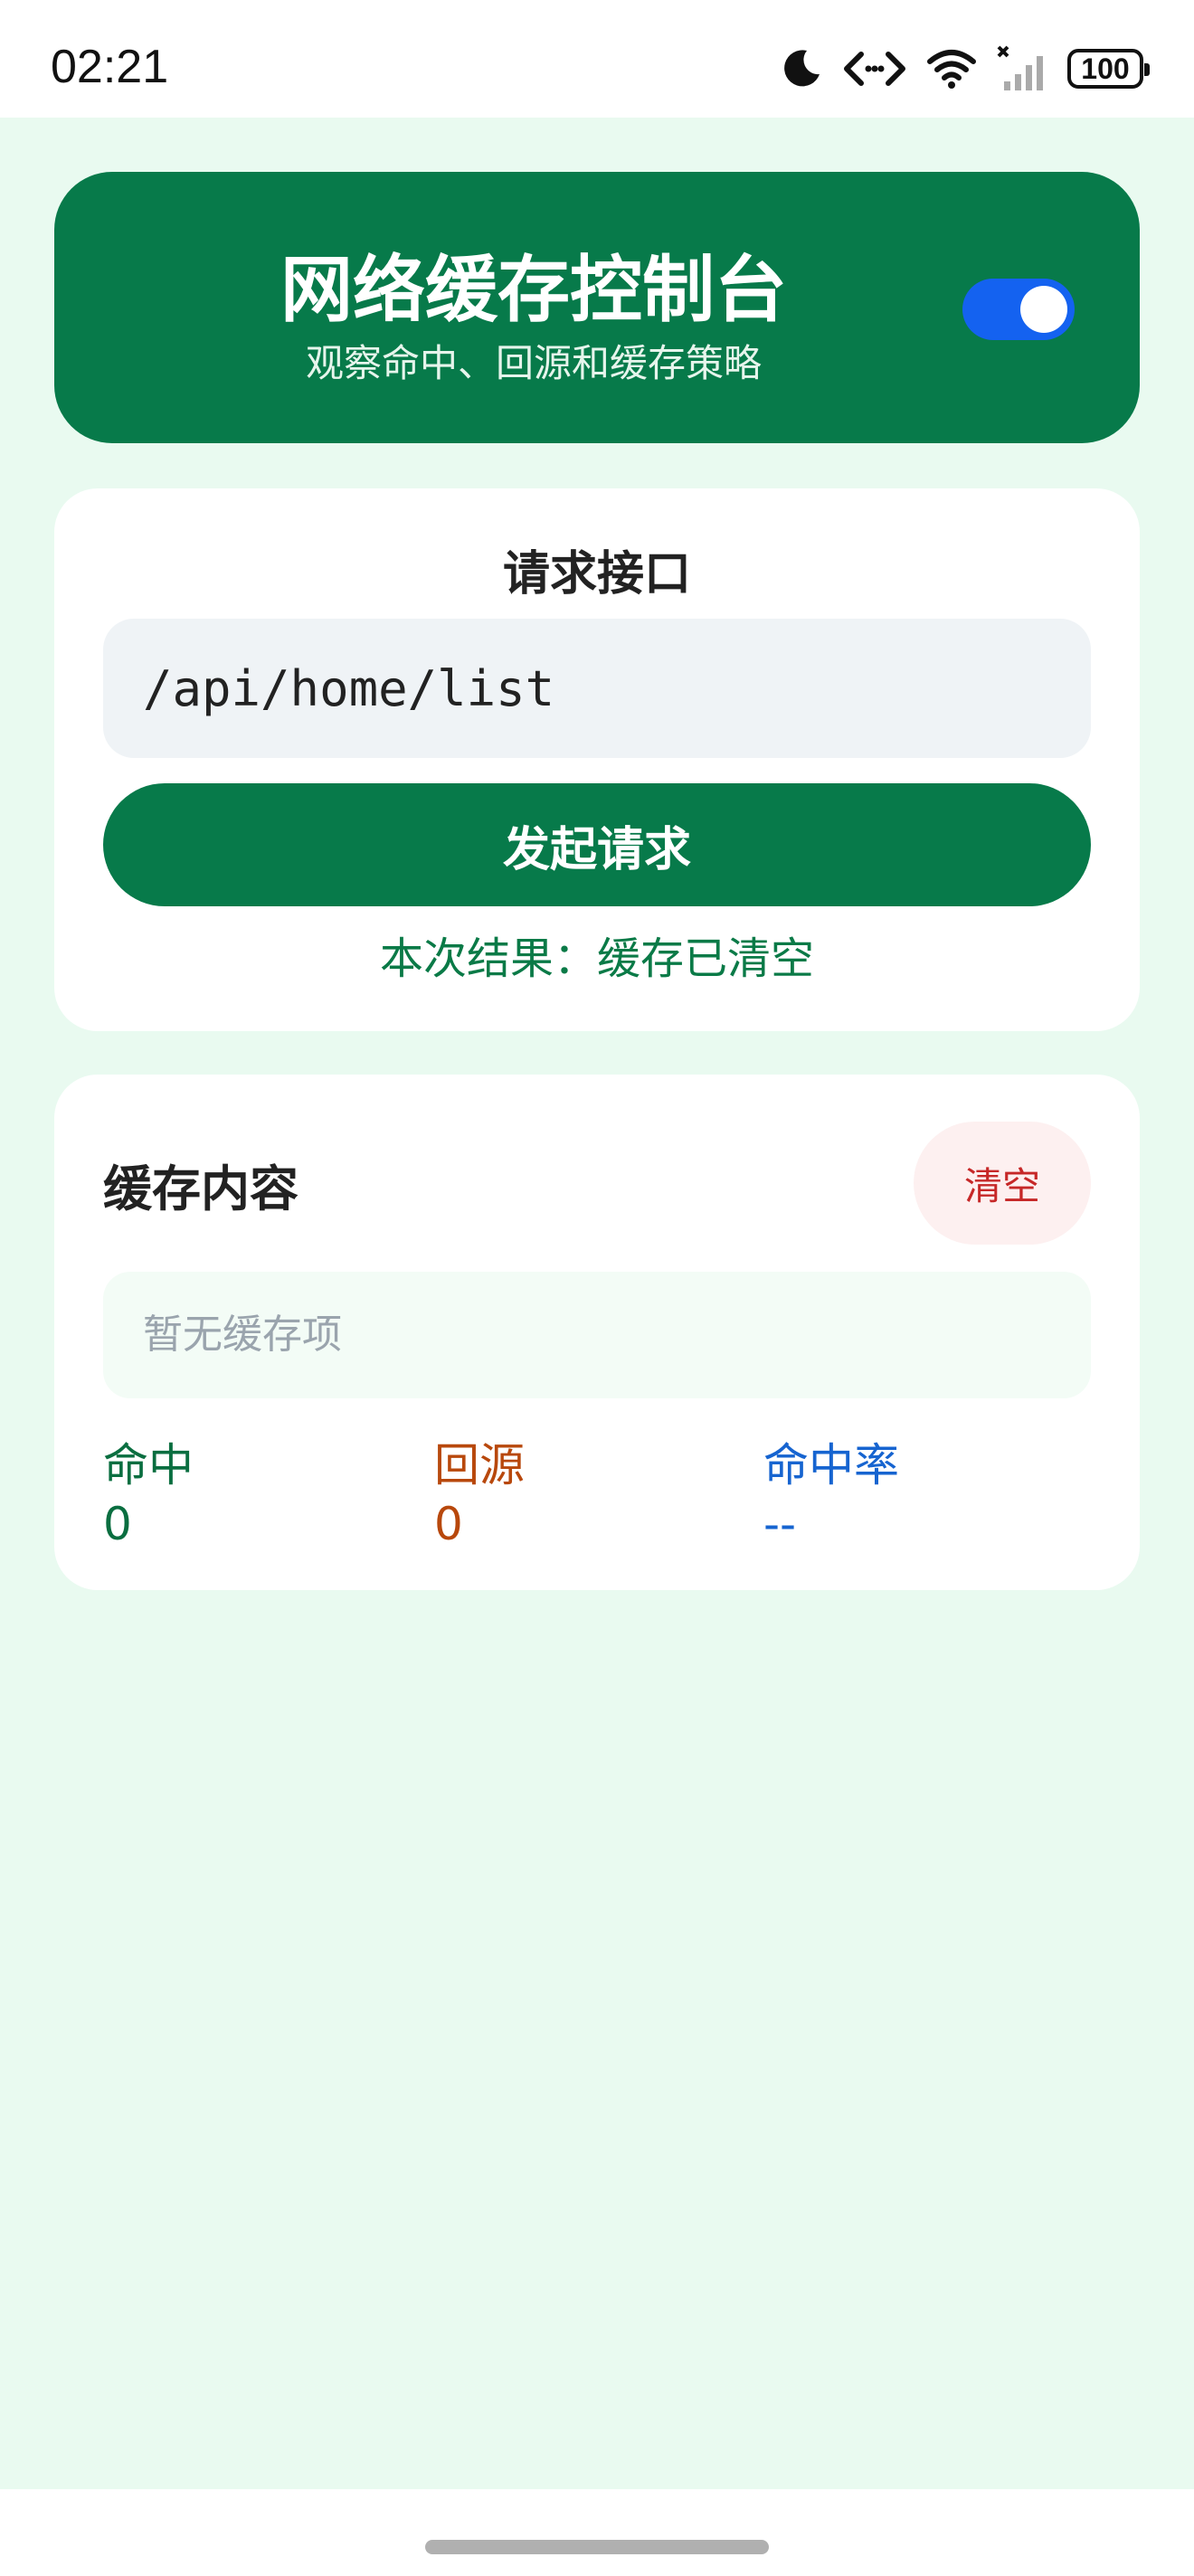 This screenshot has height=2576, width=1194. What do you see at coordinates (533, 290) in the screenshot?
I see `hero-title: 网络缓存控制台` at bounding box center [533, 290].